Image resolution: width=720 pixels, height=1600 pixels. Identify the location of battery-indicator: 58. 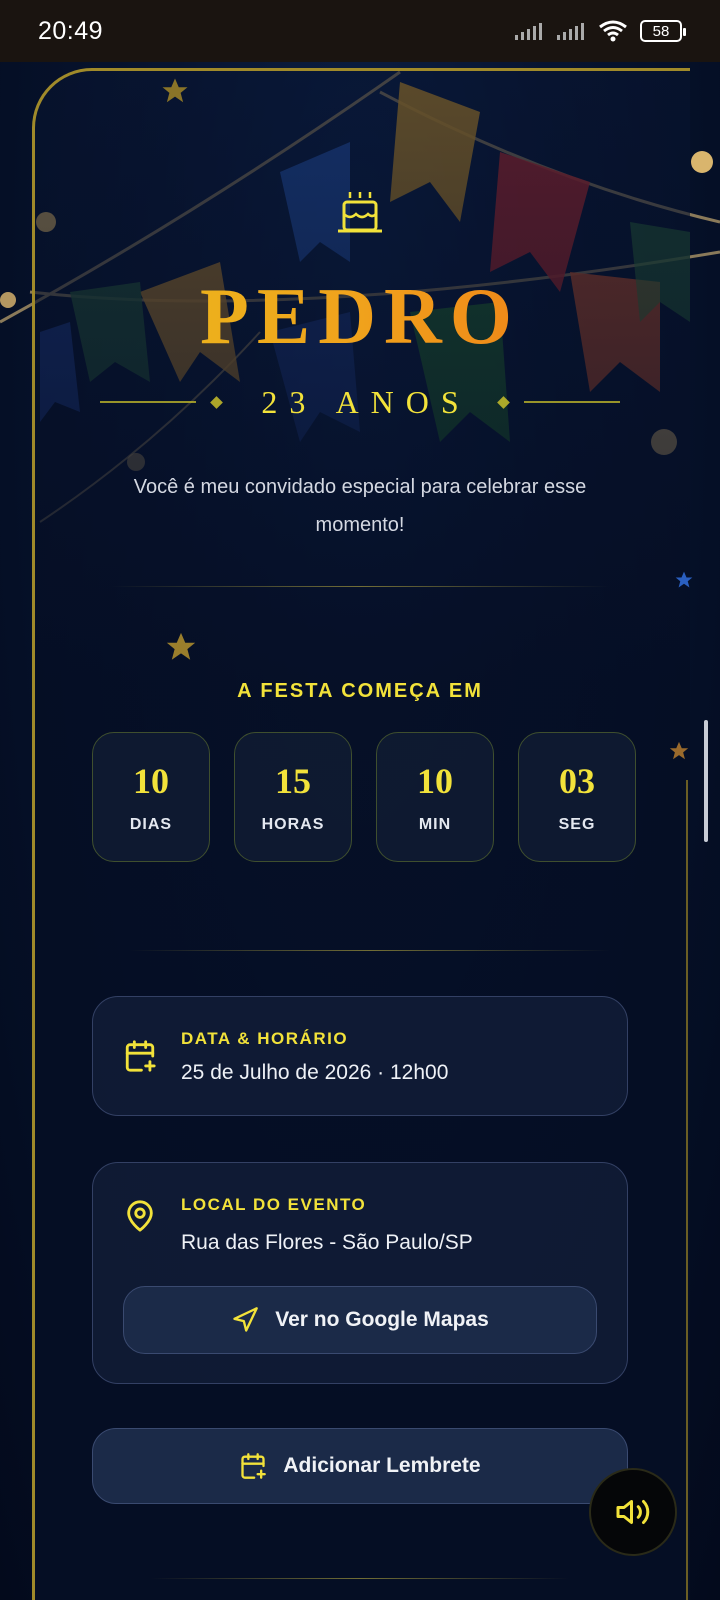
(663, 31).